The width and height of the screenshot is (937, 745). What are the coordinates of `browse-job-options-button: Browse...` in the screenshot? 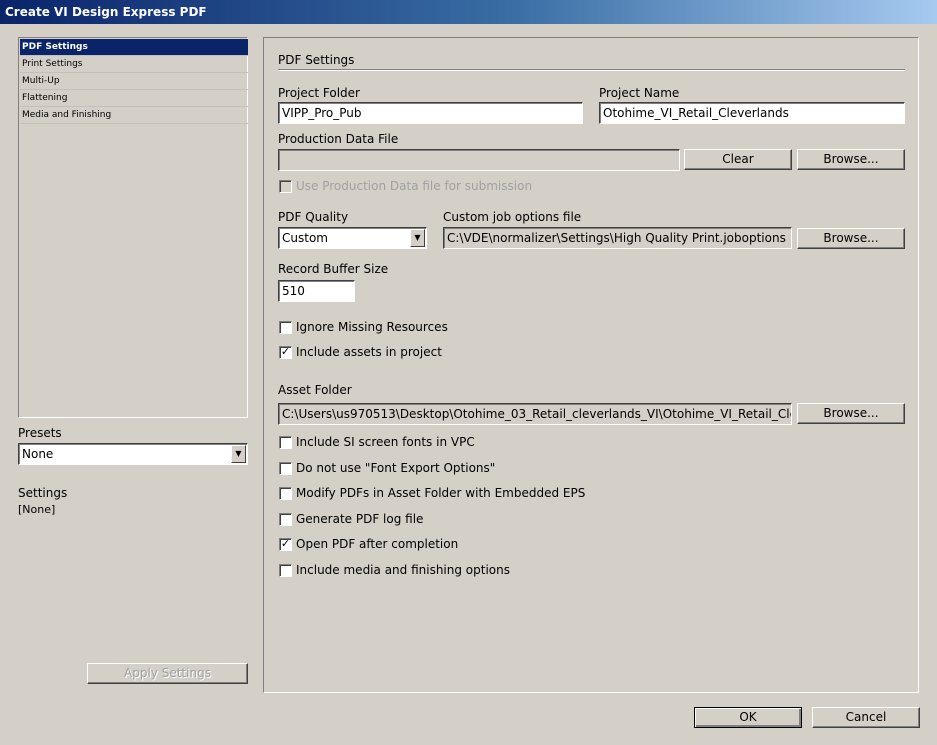 It's located at (851, 238).